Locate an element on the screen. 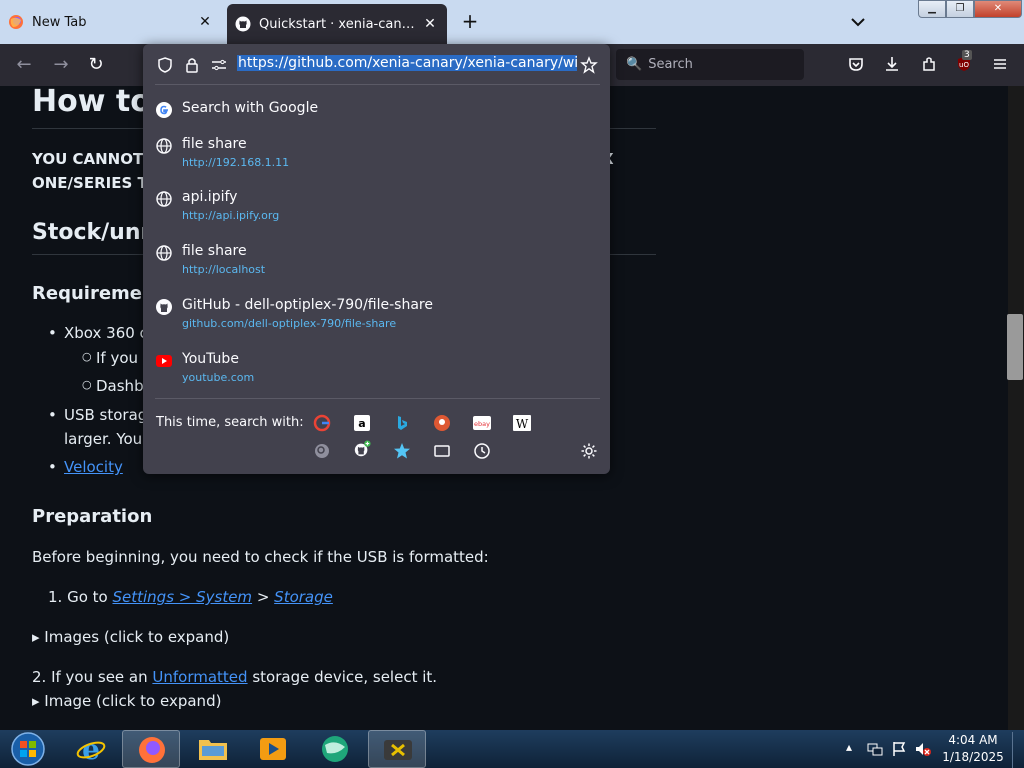 The width and height of the screenshot is (1024, 768). lock-icon is located at coordinates (192, 65).